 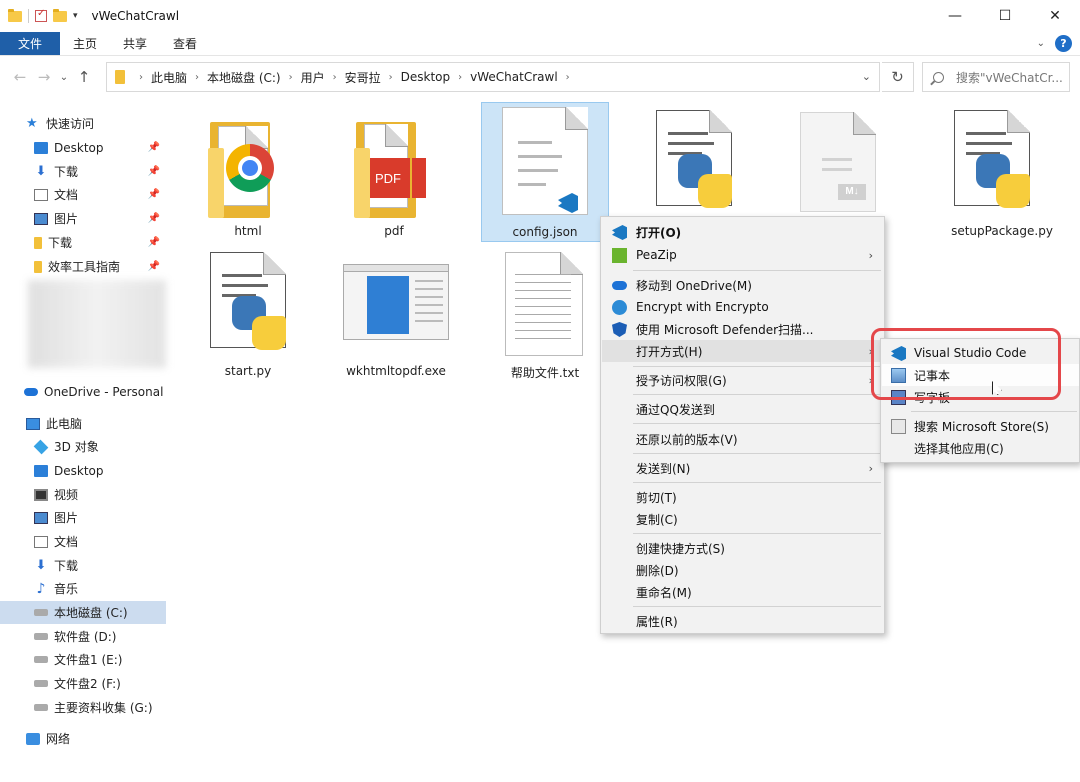 What do you see at coordinates (66, 219) in the screenshot?
I see `sidebar-item-label: 图片` at bounding box center [66, 219].